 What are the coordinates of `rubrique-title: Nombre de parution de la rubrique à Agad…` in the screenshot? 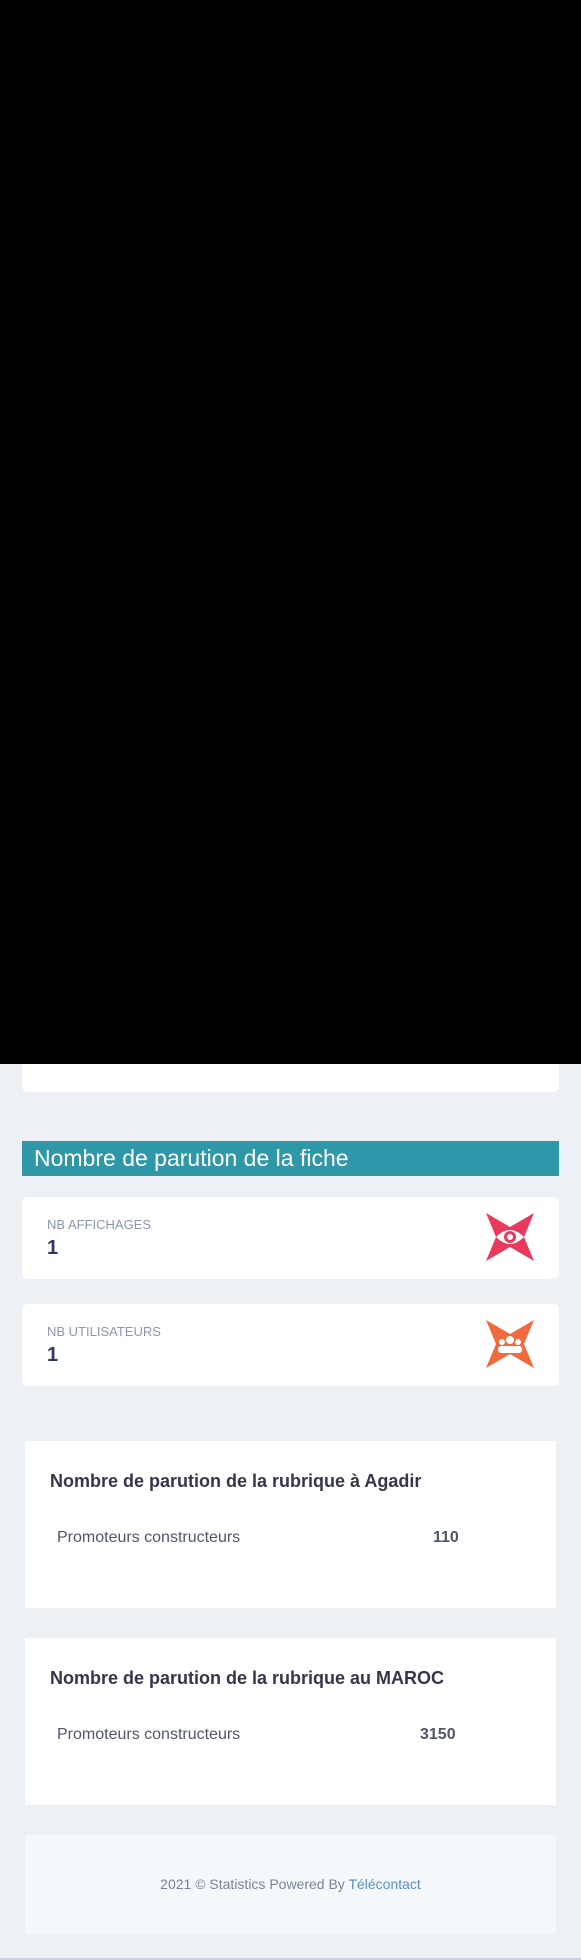 It's located at (236, 1481).